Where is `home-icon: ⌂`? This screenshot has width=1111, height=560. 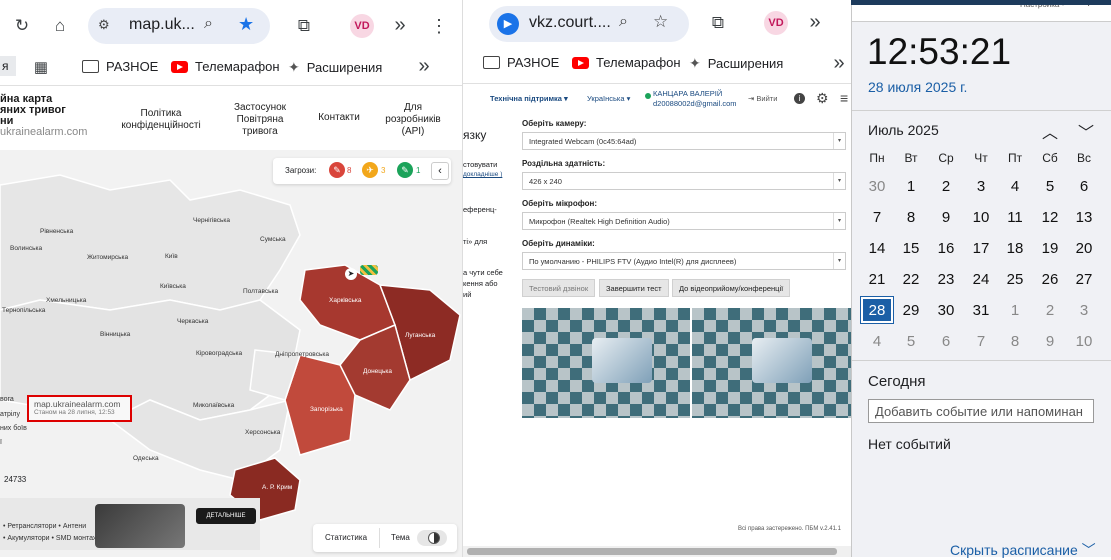
home-icon: ⌂ is located at coordinates (60, 26).